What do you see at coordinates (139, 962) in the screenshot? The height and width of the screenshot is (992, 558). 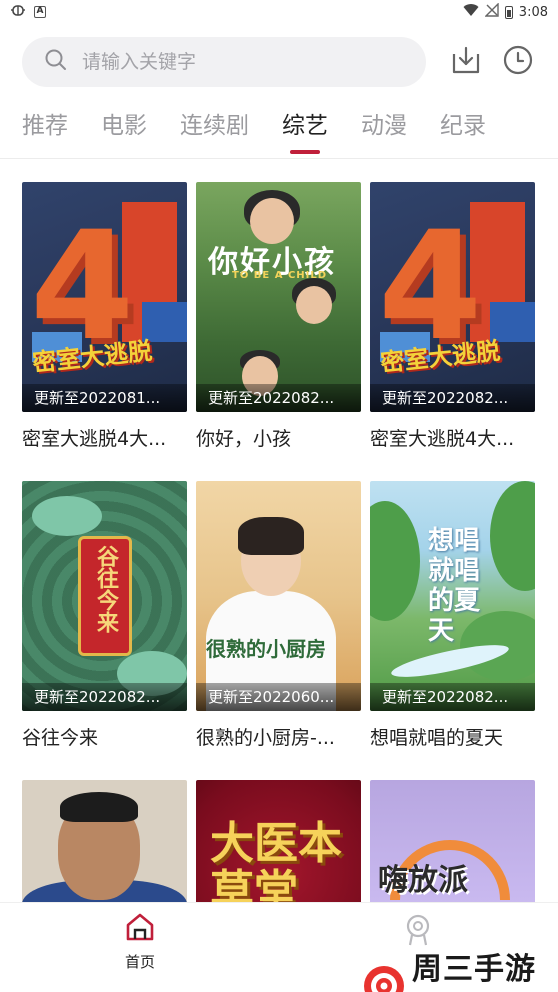 I see `nav-home-label: 首页` at bounding box center [139, 962].